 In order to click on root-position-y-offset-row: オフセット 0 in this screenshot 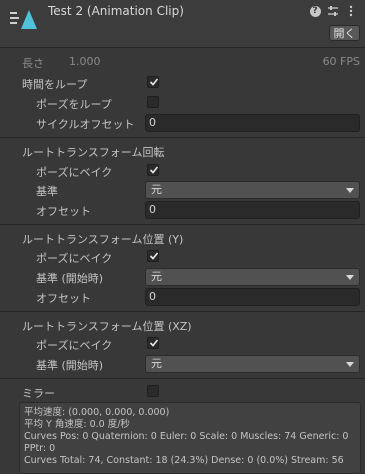, I will do `click(182, 297)`.